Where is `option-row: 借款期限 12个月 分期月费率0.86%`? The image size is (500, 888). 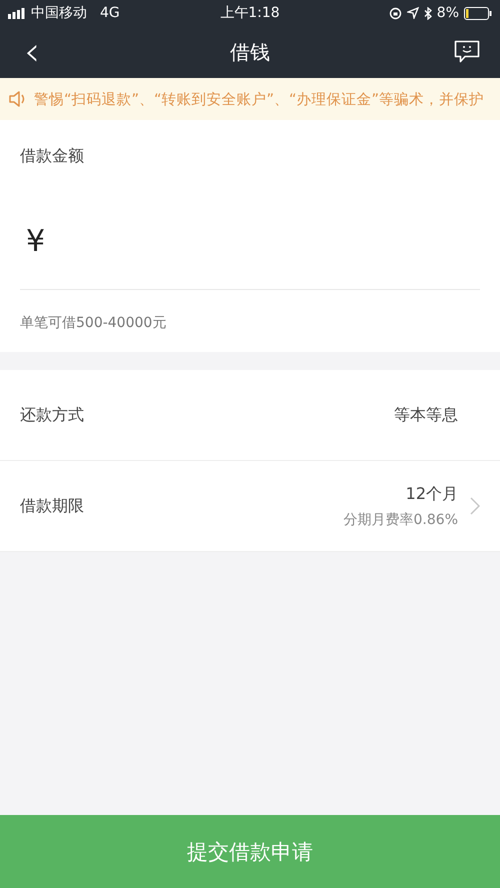 option-row: 借款期限 12个月 分期月费率0.86% is located at coordinates (250, 506).